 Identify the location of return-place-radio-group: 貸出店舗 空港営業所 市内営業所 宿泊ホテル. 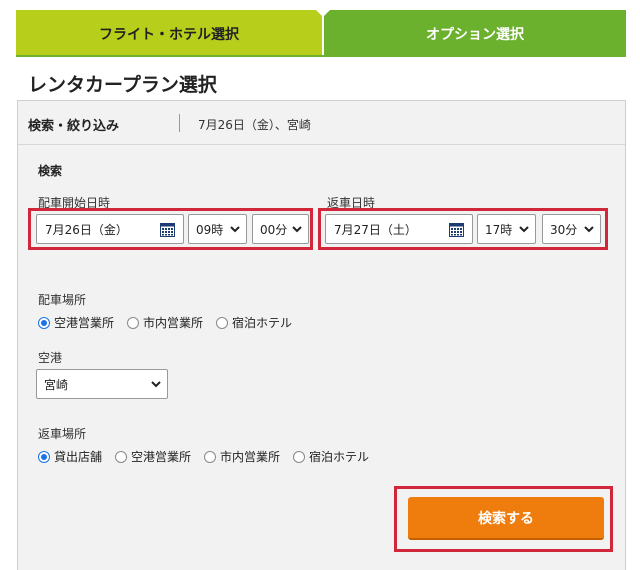
(210, 456).